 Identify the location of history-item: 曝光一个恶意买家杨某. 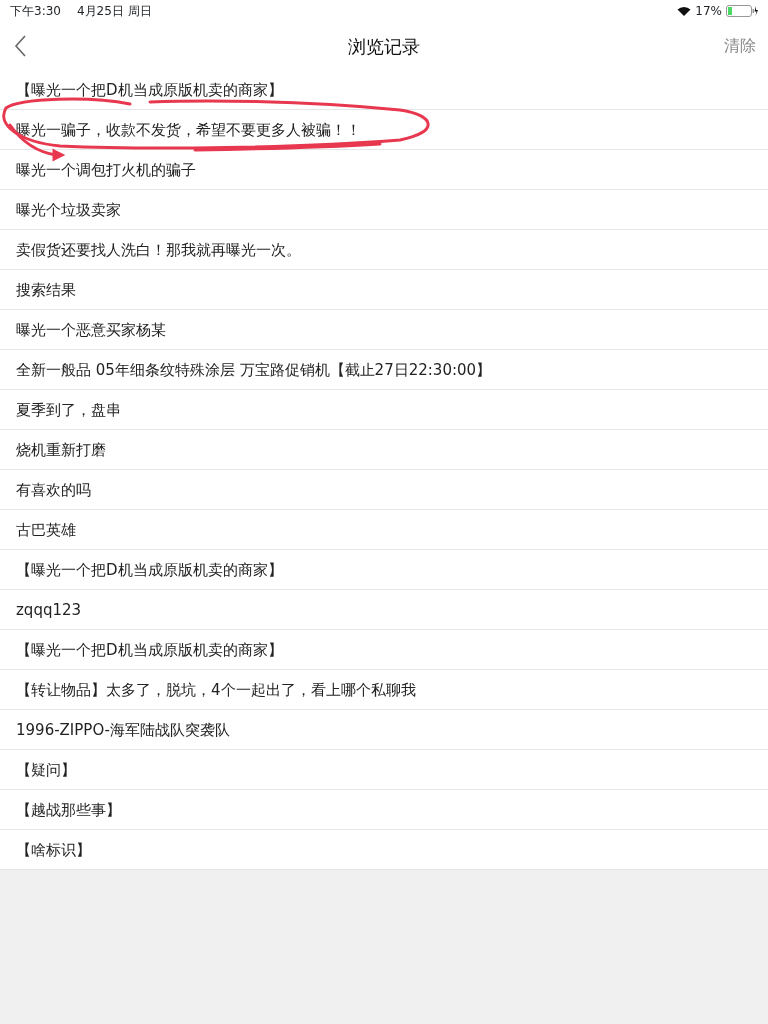
(384, 330).